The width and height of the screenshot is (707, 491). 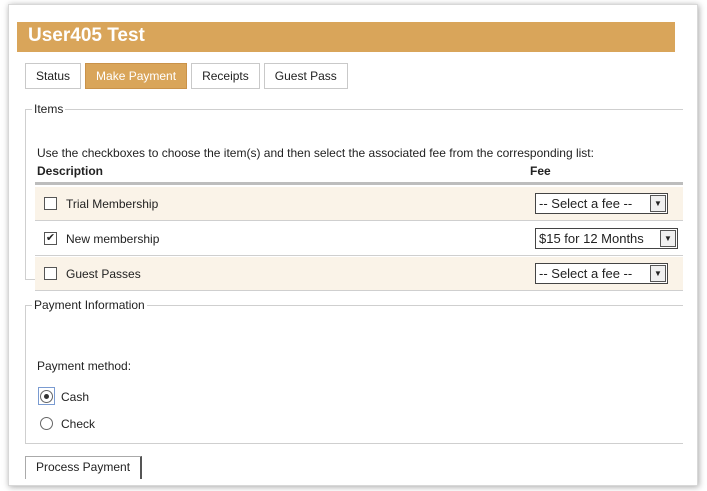 I want to click on tab-make-payment: Make Payment, so click(x=136, y=76).